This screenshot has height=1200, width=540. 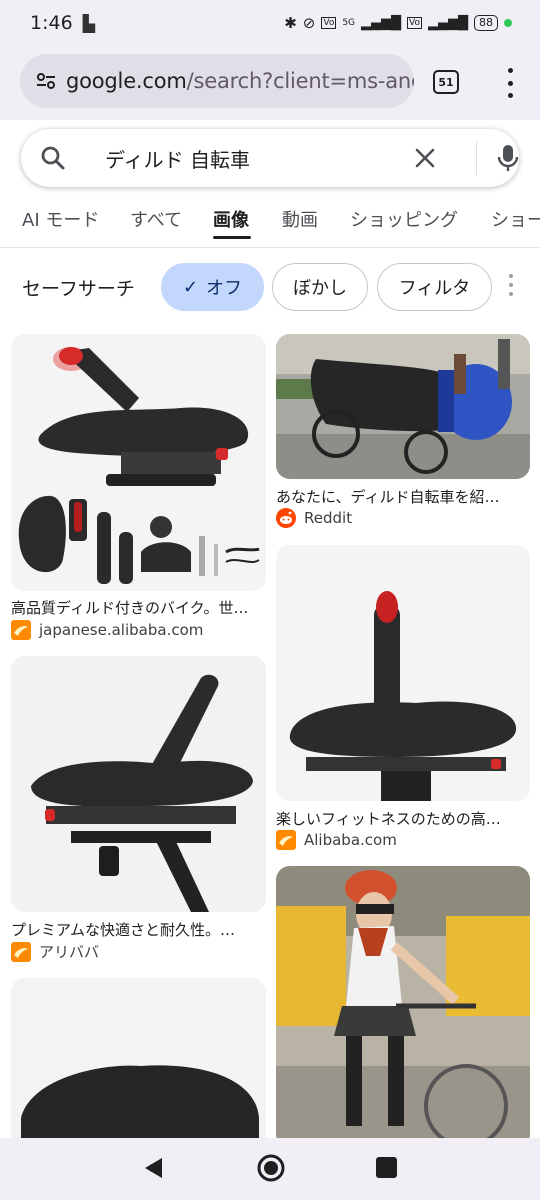 I want to click on result-source-2: Reddit, so click(x=314, y=518).